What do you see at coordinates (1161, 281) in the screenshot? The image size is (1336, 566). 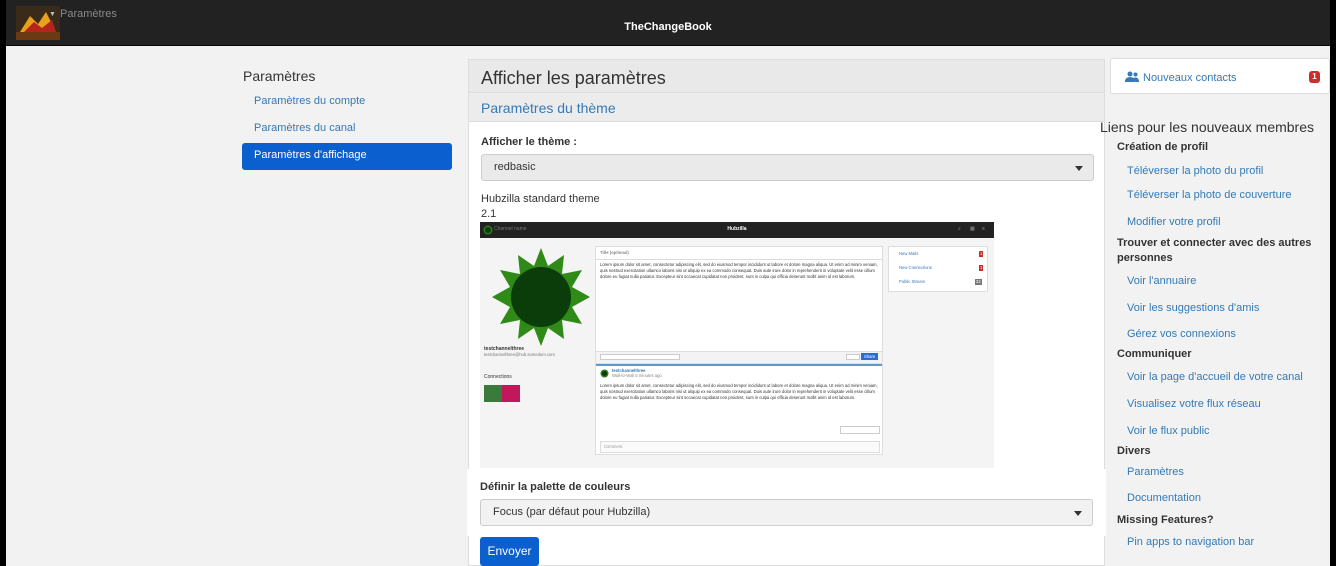 I see `link-directory: Voir l'annuaire` at bounding box center [1161, 281].